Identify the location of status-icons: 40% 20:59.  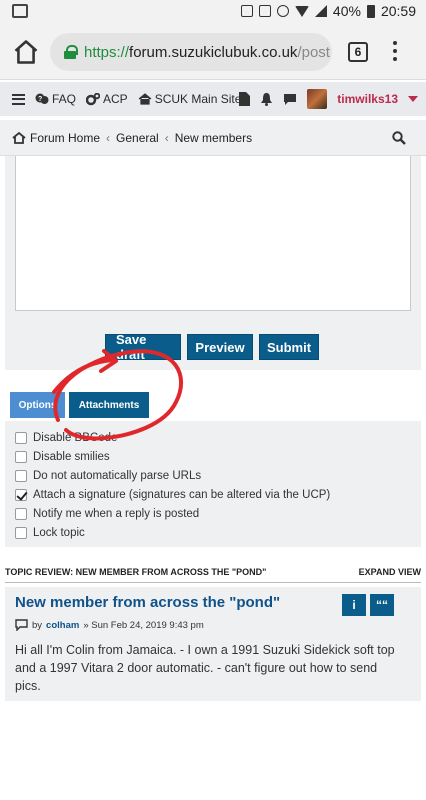
(328, 11).